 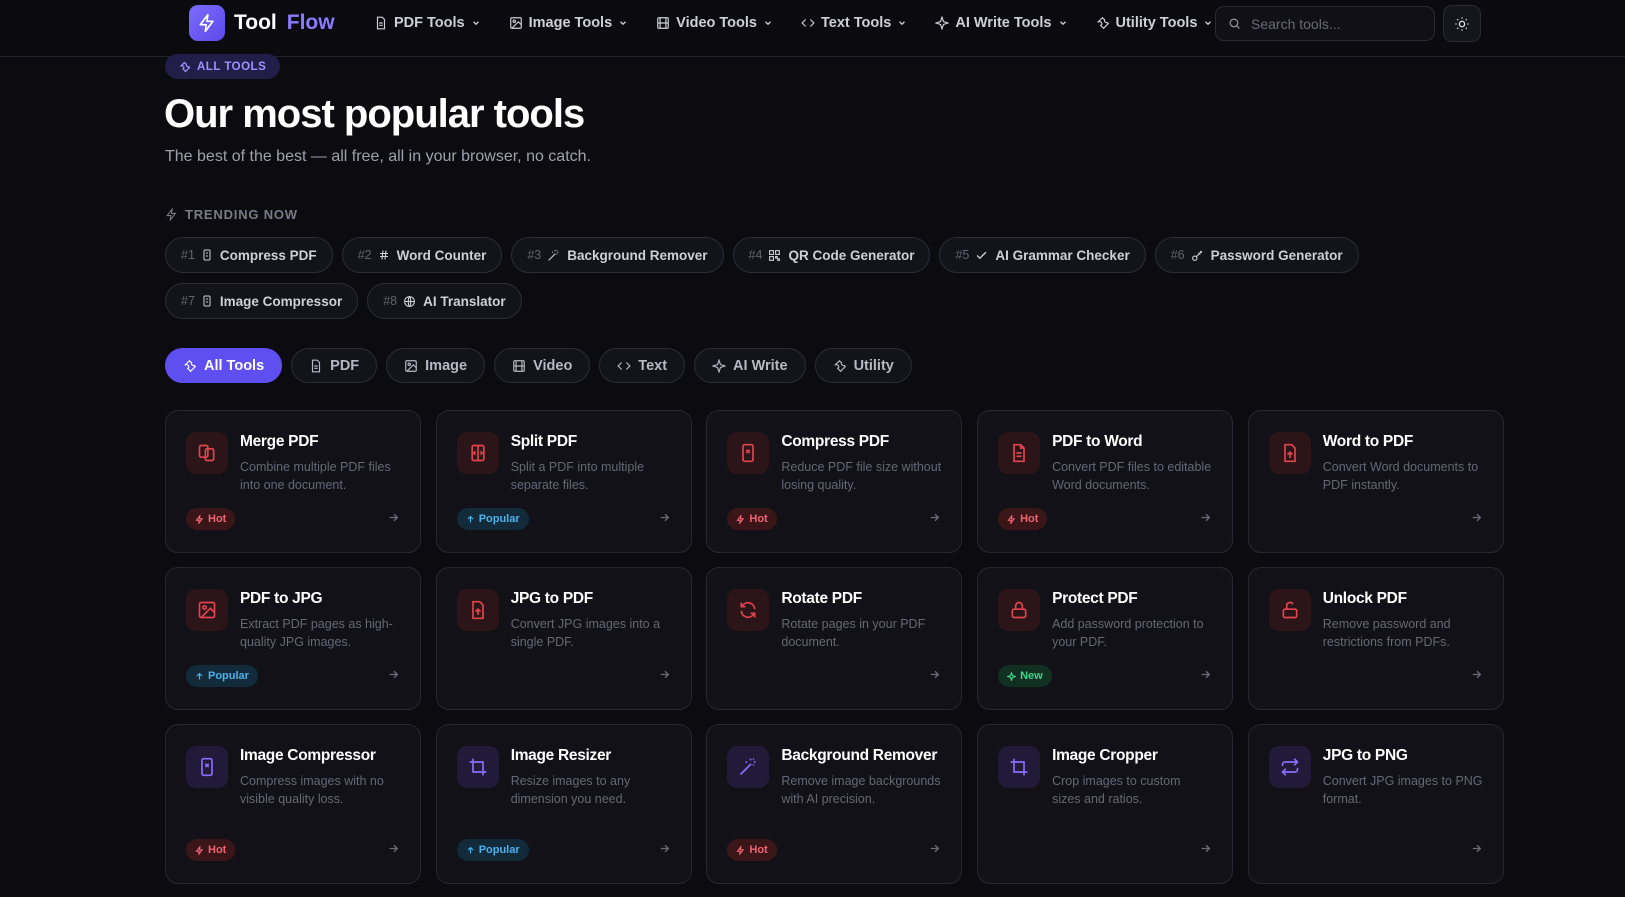 I want to click on file-icon, so click(x=381, y=23).